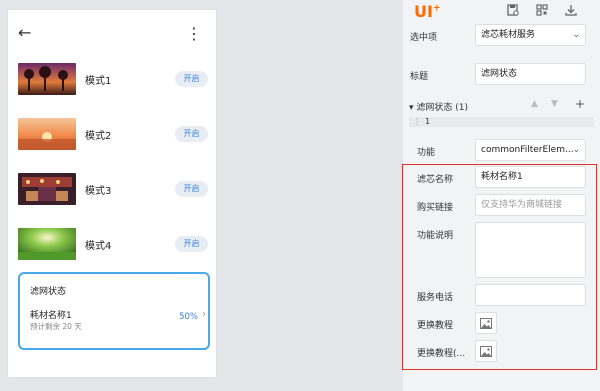 The image size is (600, 391). I want to click on move-up-icon: ▲, so click(534, 104).